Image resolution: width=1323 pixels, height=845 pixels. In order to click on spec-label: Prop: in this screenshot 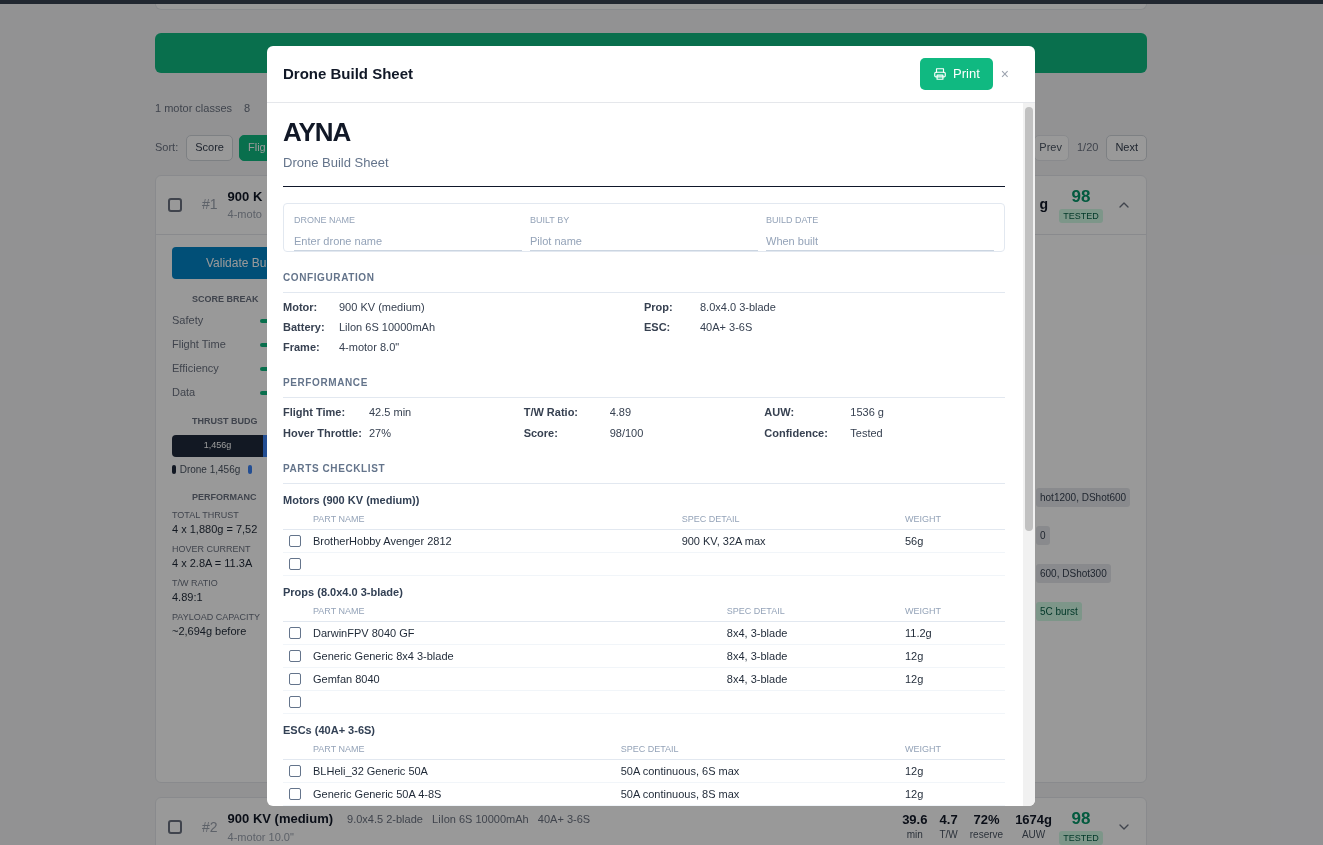, I will do `click(659, 307)`.